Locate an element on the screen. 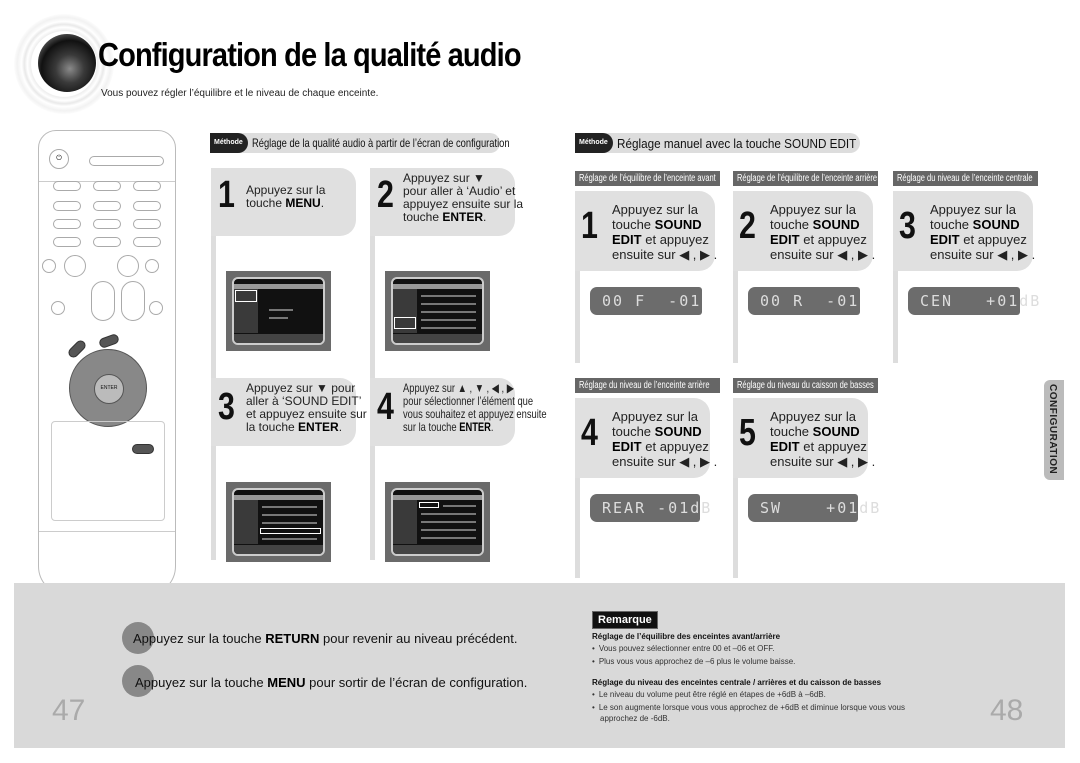  step-number: 2 is located at coordinates (385, 195).